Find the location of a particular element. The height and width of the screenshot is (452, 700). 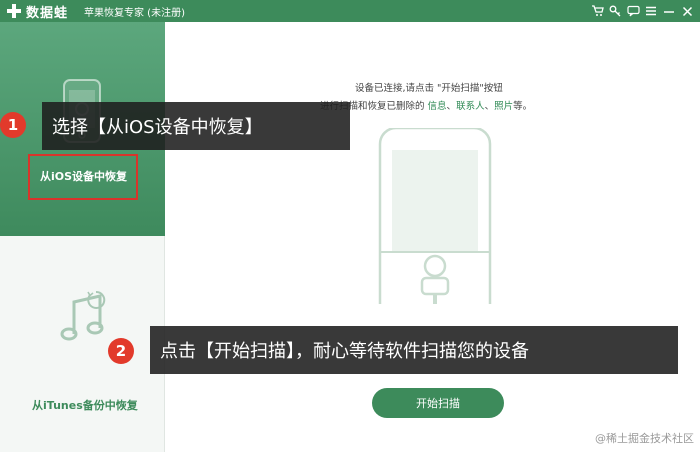

titlebar-controls is located at coordinates (642, 11).